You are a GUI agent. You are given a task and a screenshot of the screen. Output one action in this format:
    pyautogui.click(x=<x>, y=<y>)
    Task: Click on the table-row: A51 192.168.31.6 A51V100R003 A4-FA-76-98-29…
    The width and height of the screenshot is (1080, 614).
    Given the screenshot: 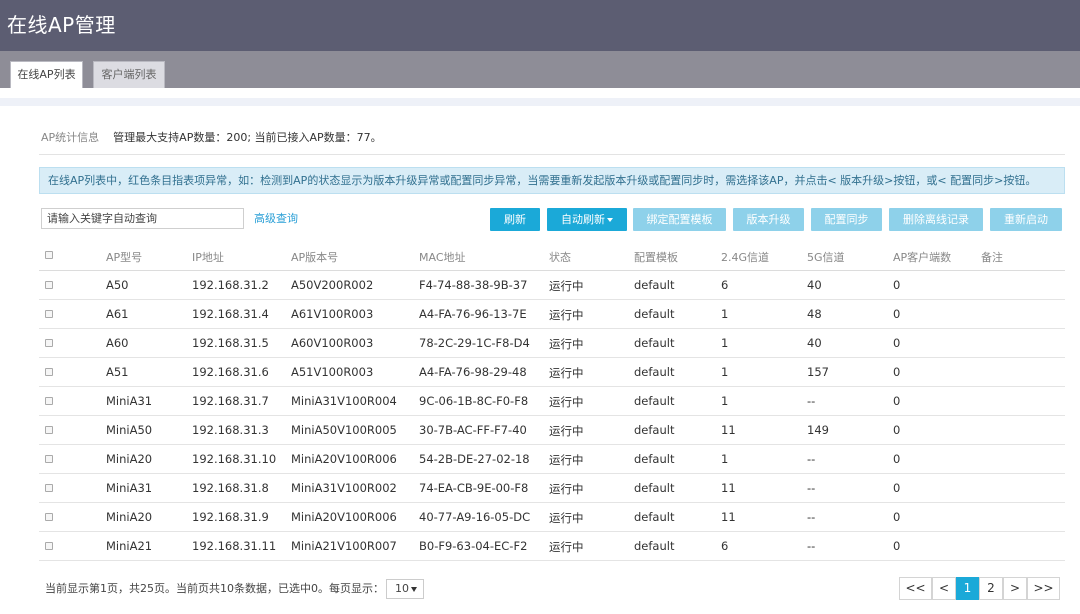 What is the action you would take?
    pyautogui.click(x=552, y=372)
    